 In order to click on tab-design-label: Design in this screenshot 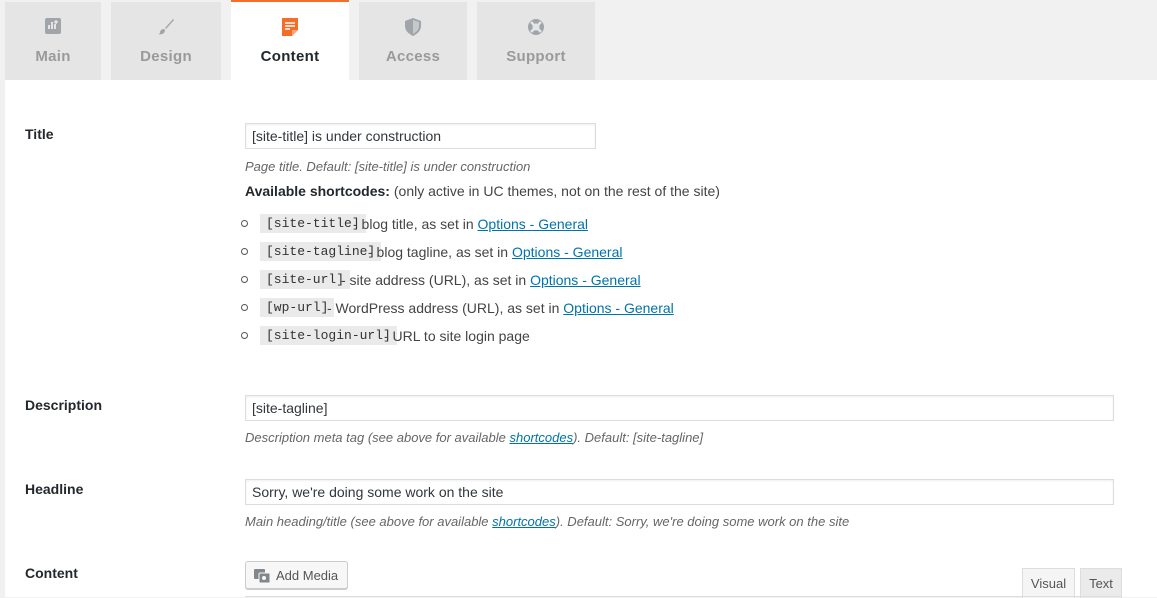, I will do `click(166, 56)`.